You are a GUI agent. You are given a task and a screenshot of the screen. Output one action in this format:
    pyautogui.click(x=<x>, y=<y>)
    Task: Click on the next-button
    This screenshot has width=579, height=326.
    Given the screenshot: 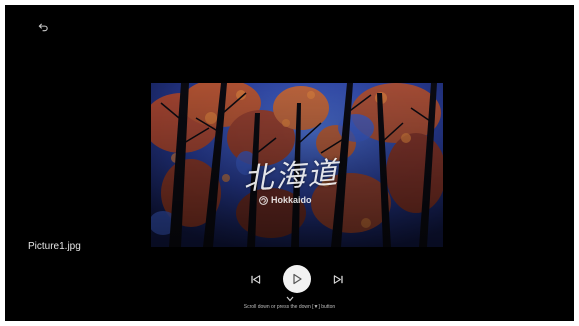 What is the action you would take?
    pyautogui.click(x=338, y=279)
    